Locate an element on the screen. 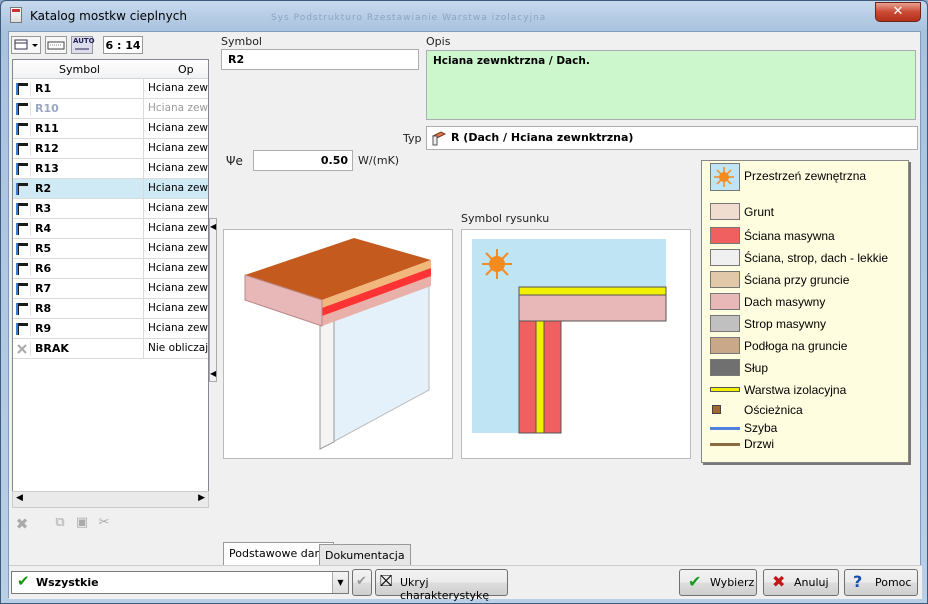  apply-filter-button: ✔ is located at coordinates (362, 582).